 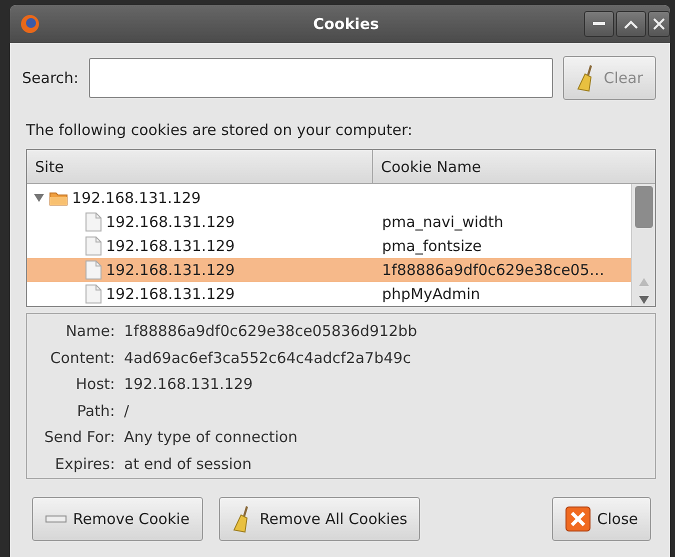 I want to click on detail-label: Send For:, so click(x=79, y=437).